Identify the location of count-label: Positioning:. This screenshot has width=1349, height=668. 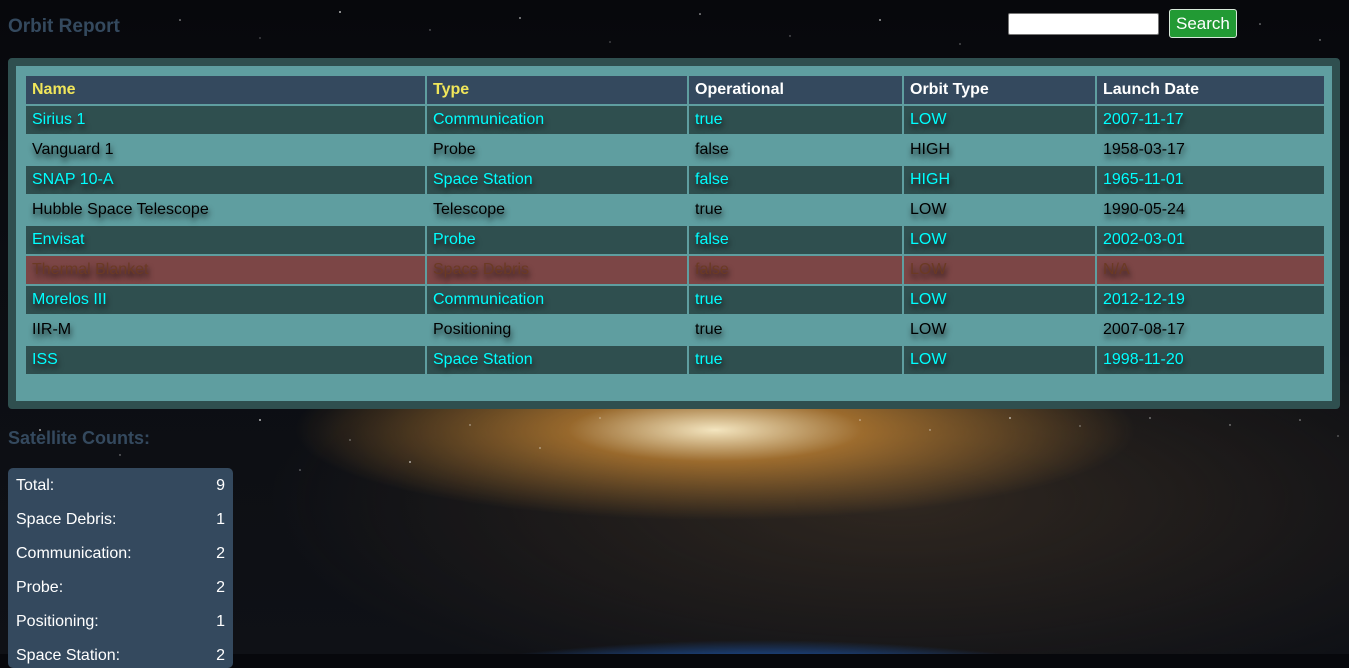
(57, 621).